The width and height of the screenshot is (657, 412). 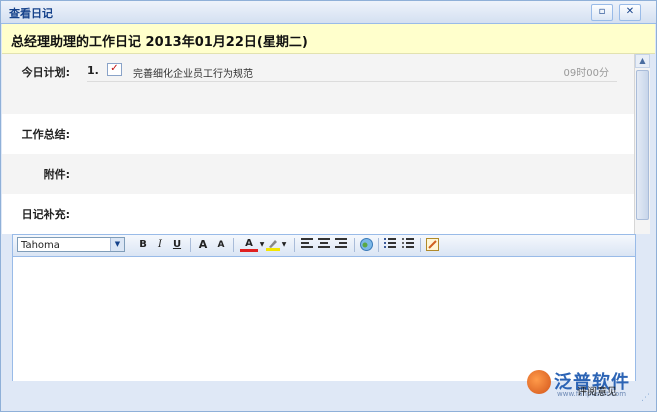 I want to click on font-select: Tahoma ▼, so click(x=71, y=244).